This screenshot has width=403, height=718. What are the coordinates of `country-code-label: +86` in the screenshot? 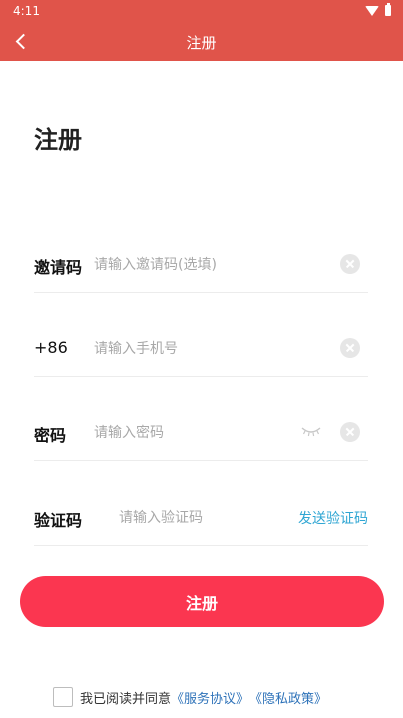 It's located at (51, 347).